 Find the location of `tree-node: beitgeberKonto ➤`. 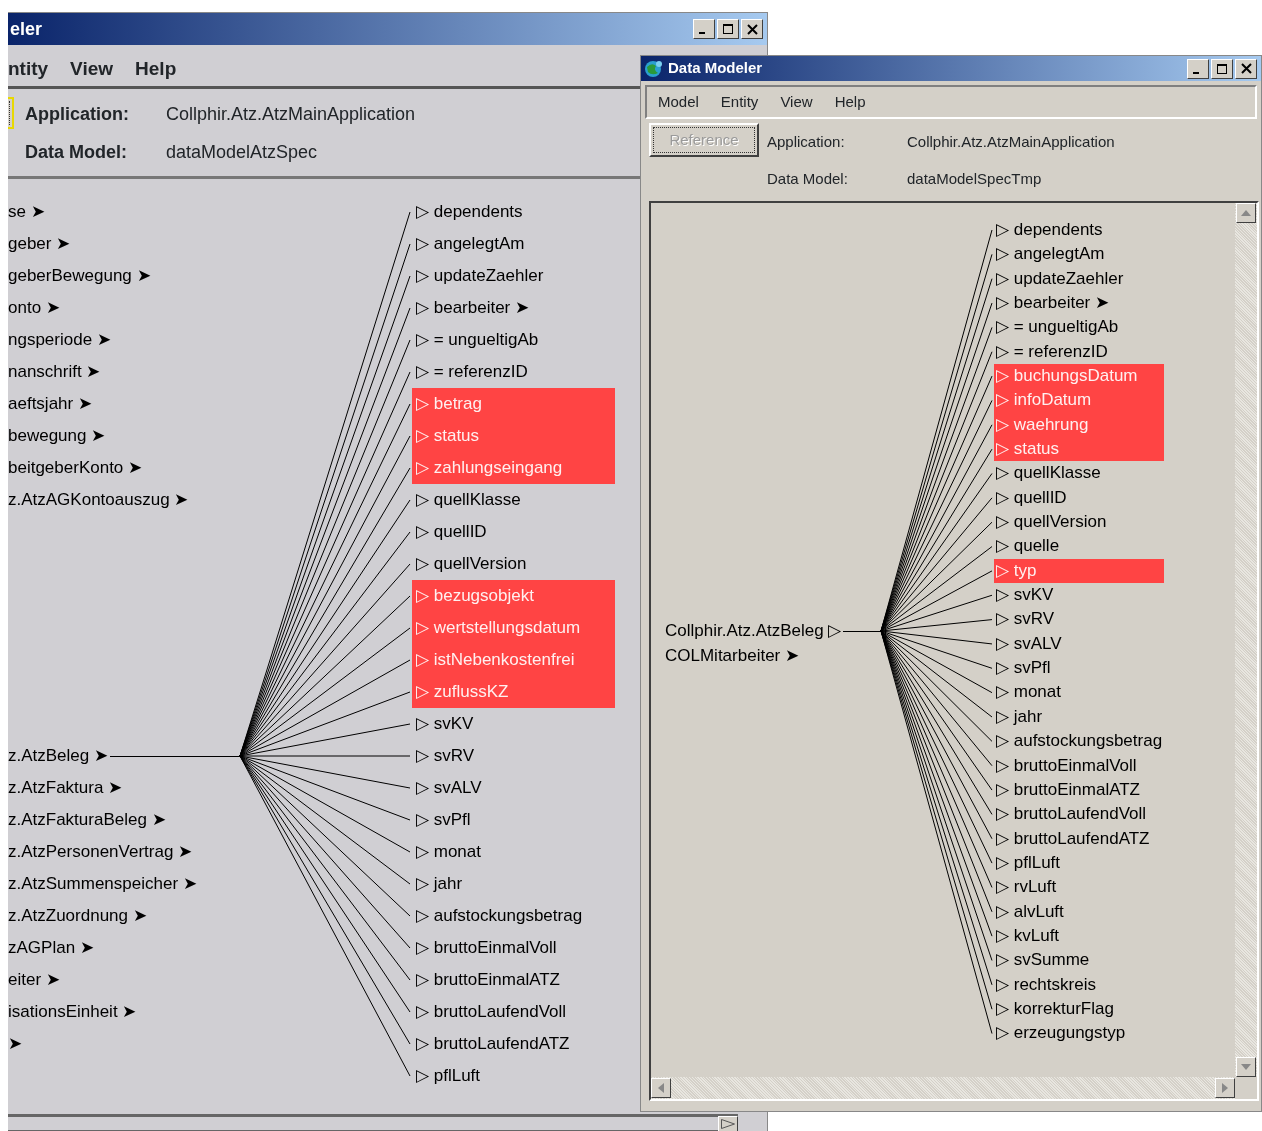

tree-node: beitgeberKonto ➤ is located at coordinates (75, 468).